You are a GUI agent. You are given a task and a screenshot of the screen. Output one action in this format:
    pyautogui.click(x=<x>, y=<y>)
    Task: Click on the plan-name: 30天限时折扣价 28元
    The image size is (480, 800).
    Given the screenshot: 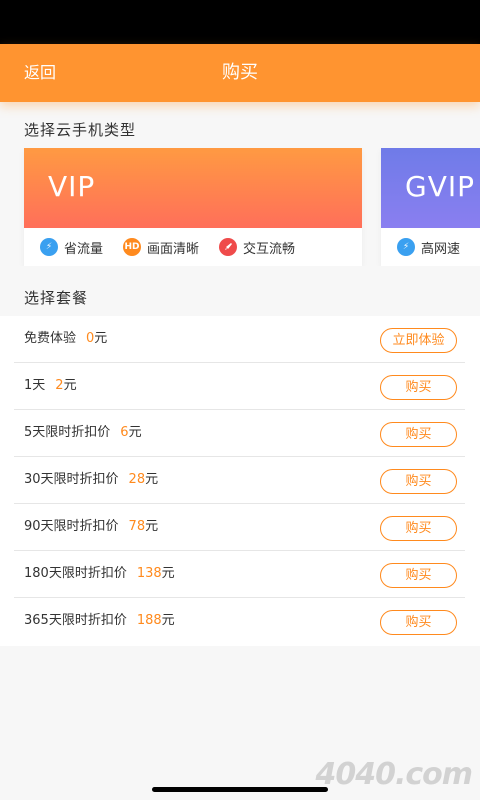 What is the action you would take?
    pyautogui.click(x=91, y=480)
    